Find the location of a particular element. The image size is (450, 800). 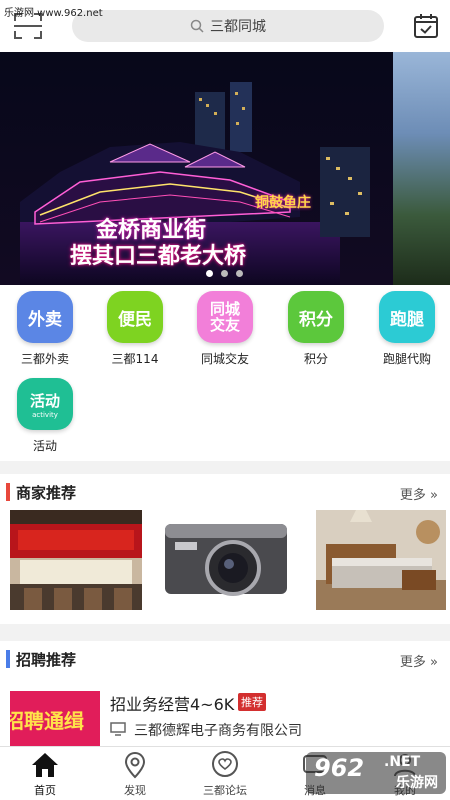

merchant-more-link: 更多 » is located at coordinates (419, 493).